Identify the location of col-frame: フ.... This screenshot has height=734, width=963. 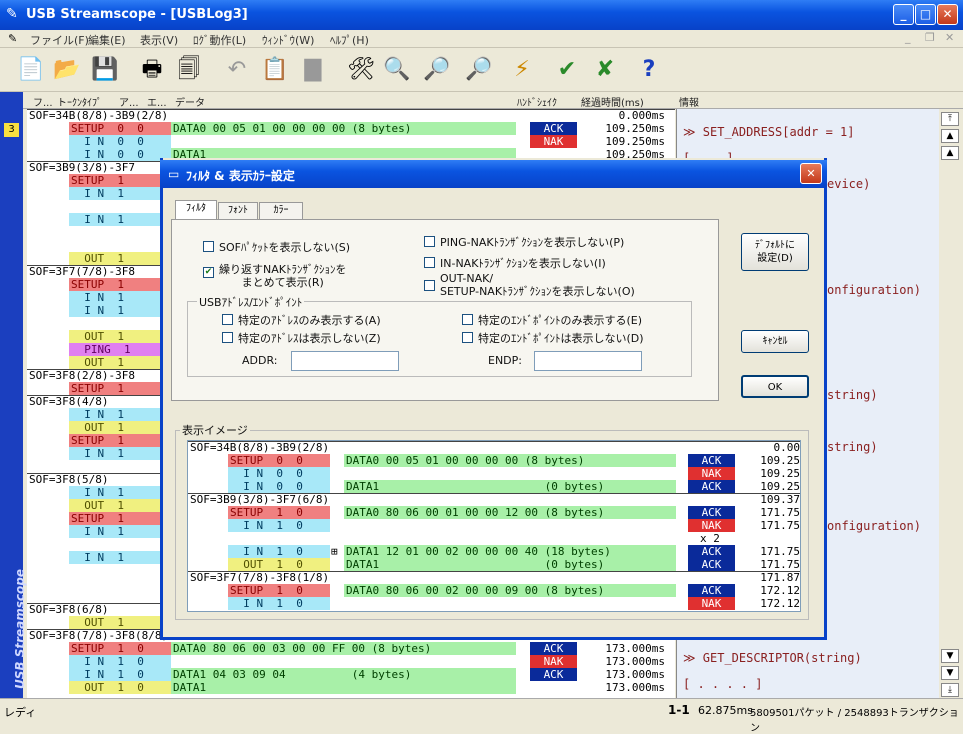
(43, 101).